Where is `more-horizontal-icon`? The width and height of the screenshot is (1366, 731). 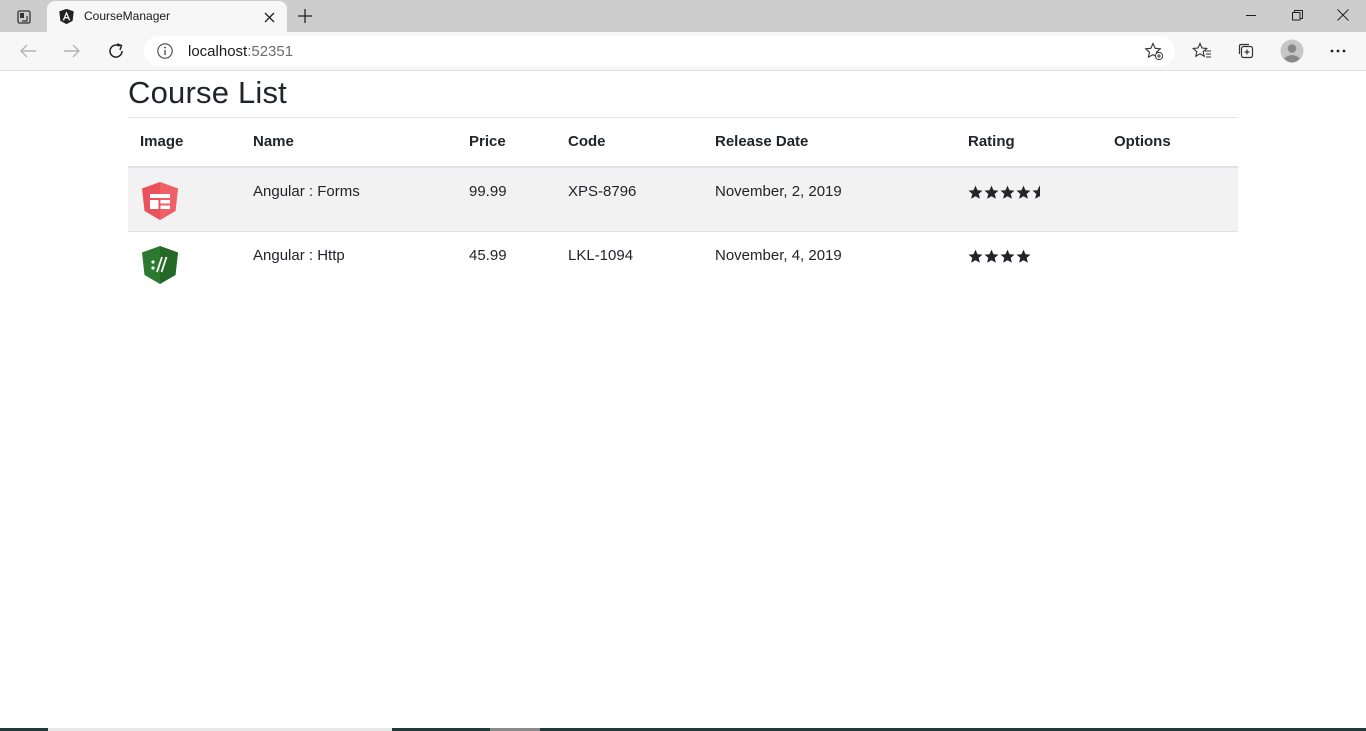
more-horizontal-icon is located at coordinates (1338, 51).